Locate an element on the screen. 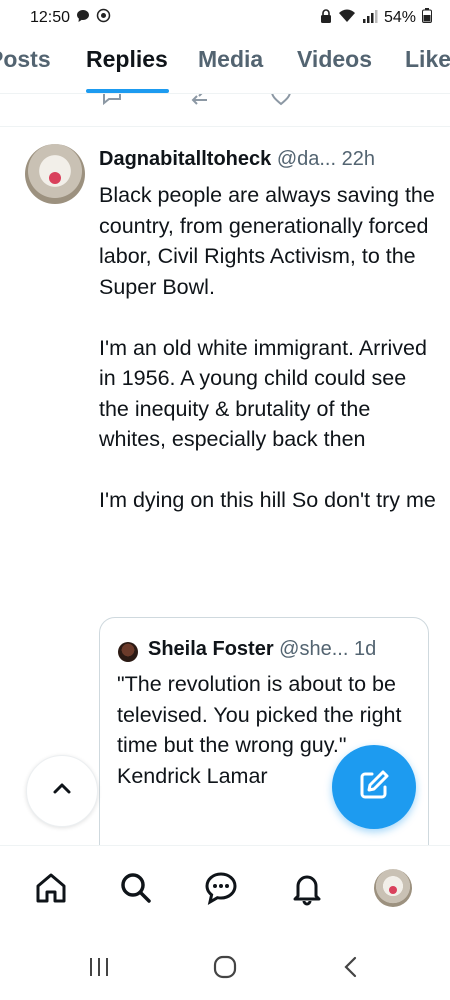  reply-icon is located at coordinates (112, 101).